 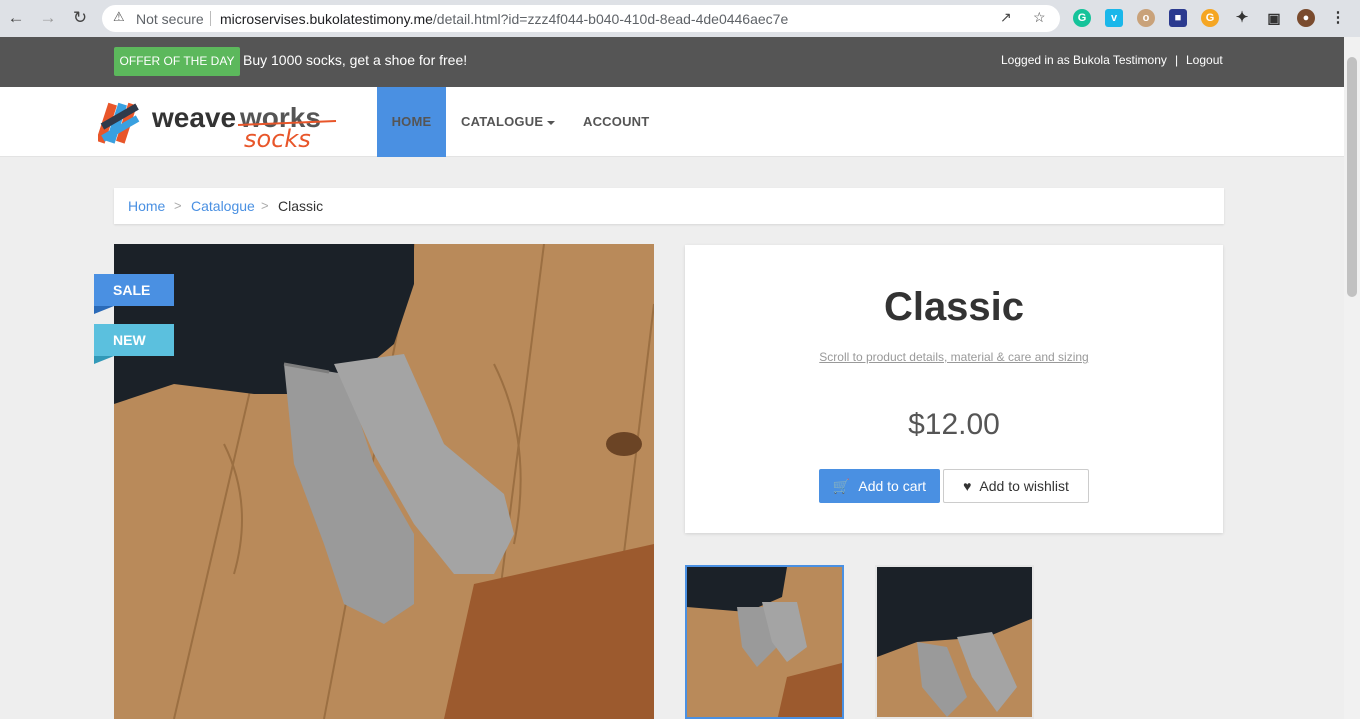 I want to click on browser-menu-icon: ⋮, so click(x=1338, y=18).